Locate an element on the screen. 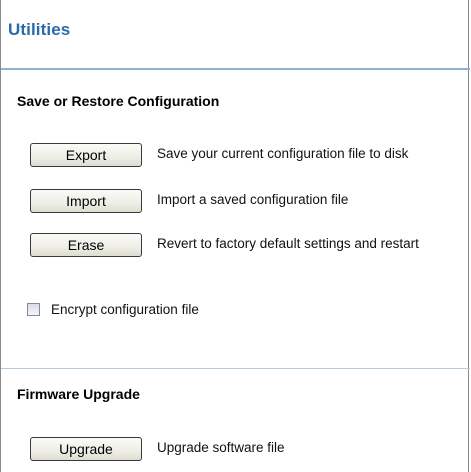 The width and height of the screenshot is (471, 472). upgrade-description: Upgrade software file is located at coordinates (221, 447).